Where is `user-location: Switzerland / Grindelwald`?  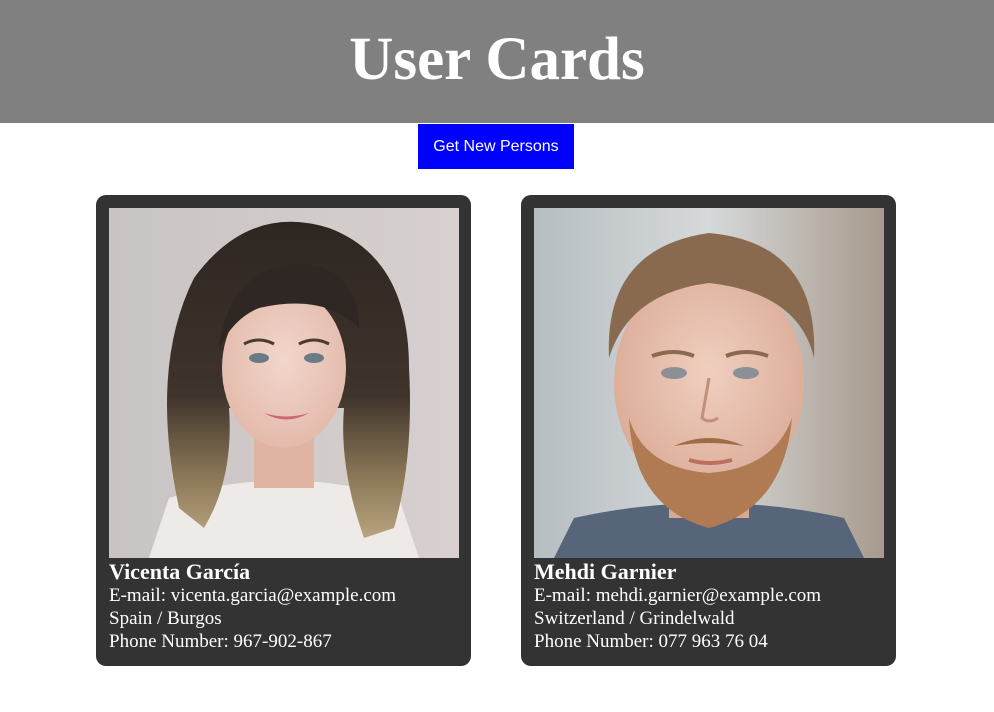 user-location: Switzerland / Grindelwald is located at coordinates (634, 618).